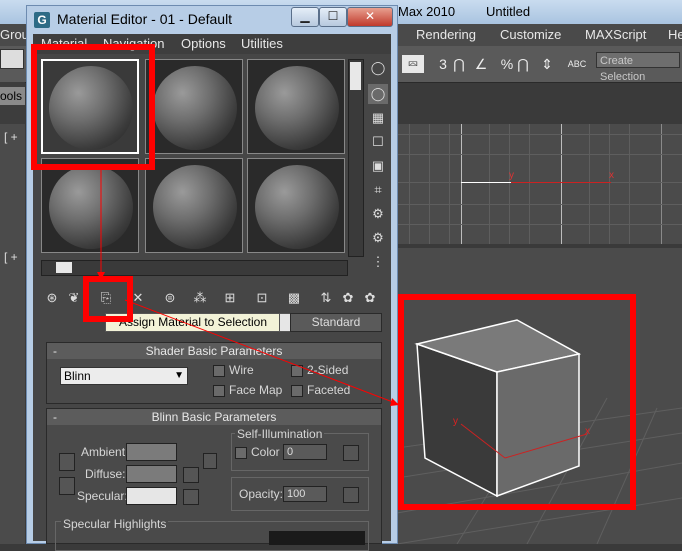 Image resolution: width=682 pixels, height=551 pixels. What do you see at coordinates (611, 175) in the screenshot?
I see `top-axis-x: x` at bounding box center [611, 175].